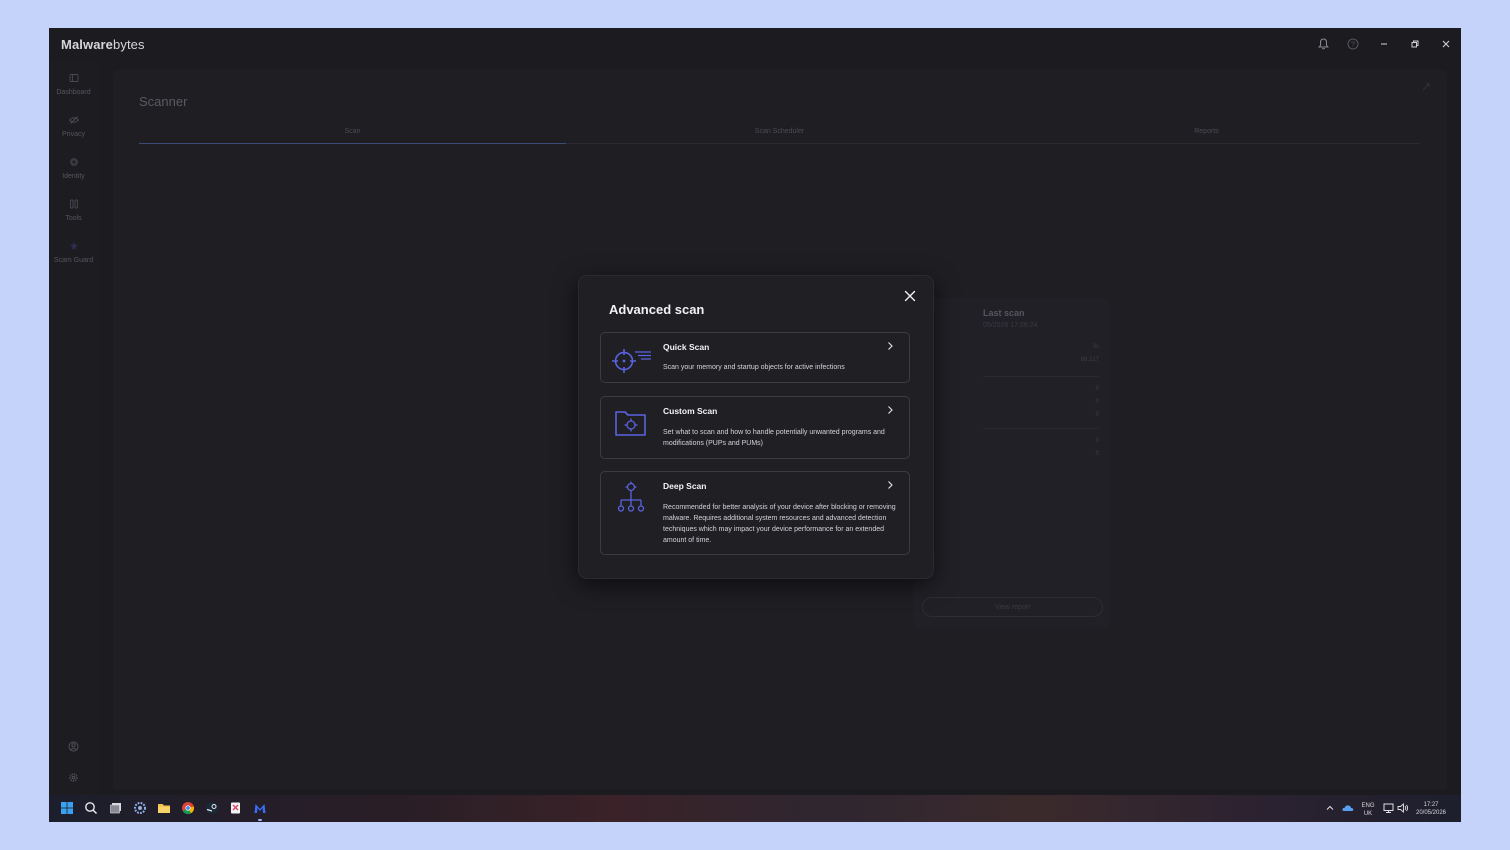 The width and height of the screenshot is (1510, 850). What do you see at coordinates (66, 44) in the screenshot?
I see `brand-letter: M` at bounding box center [66, 44].